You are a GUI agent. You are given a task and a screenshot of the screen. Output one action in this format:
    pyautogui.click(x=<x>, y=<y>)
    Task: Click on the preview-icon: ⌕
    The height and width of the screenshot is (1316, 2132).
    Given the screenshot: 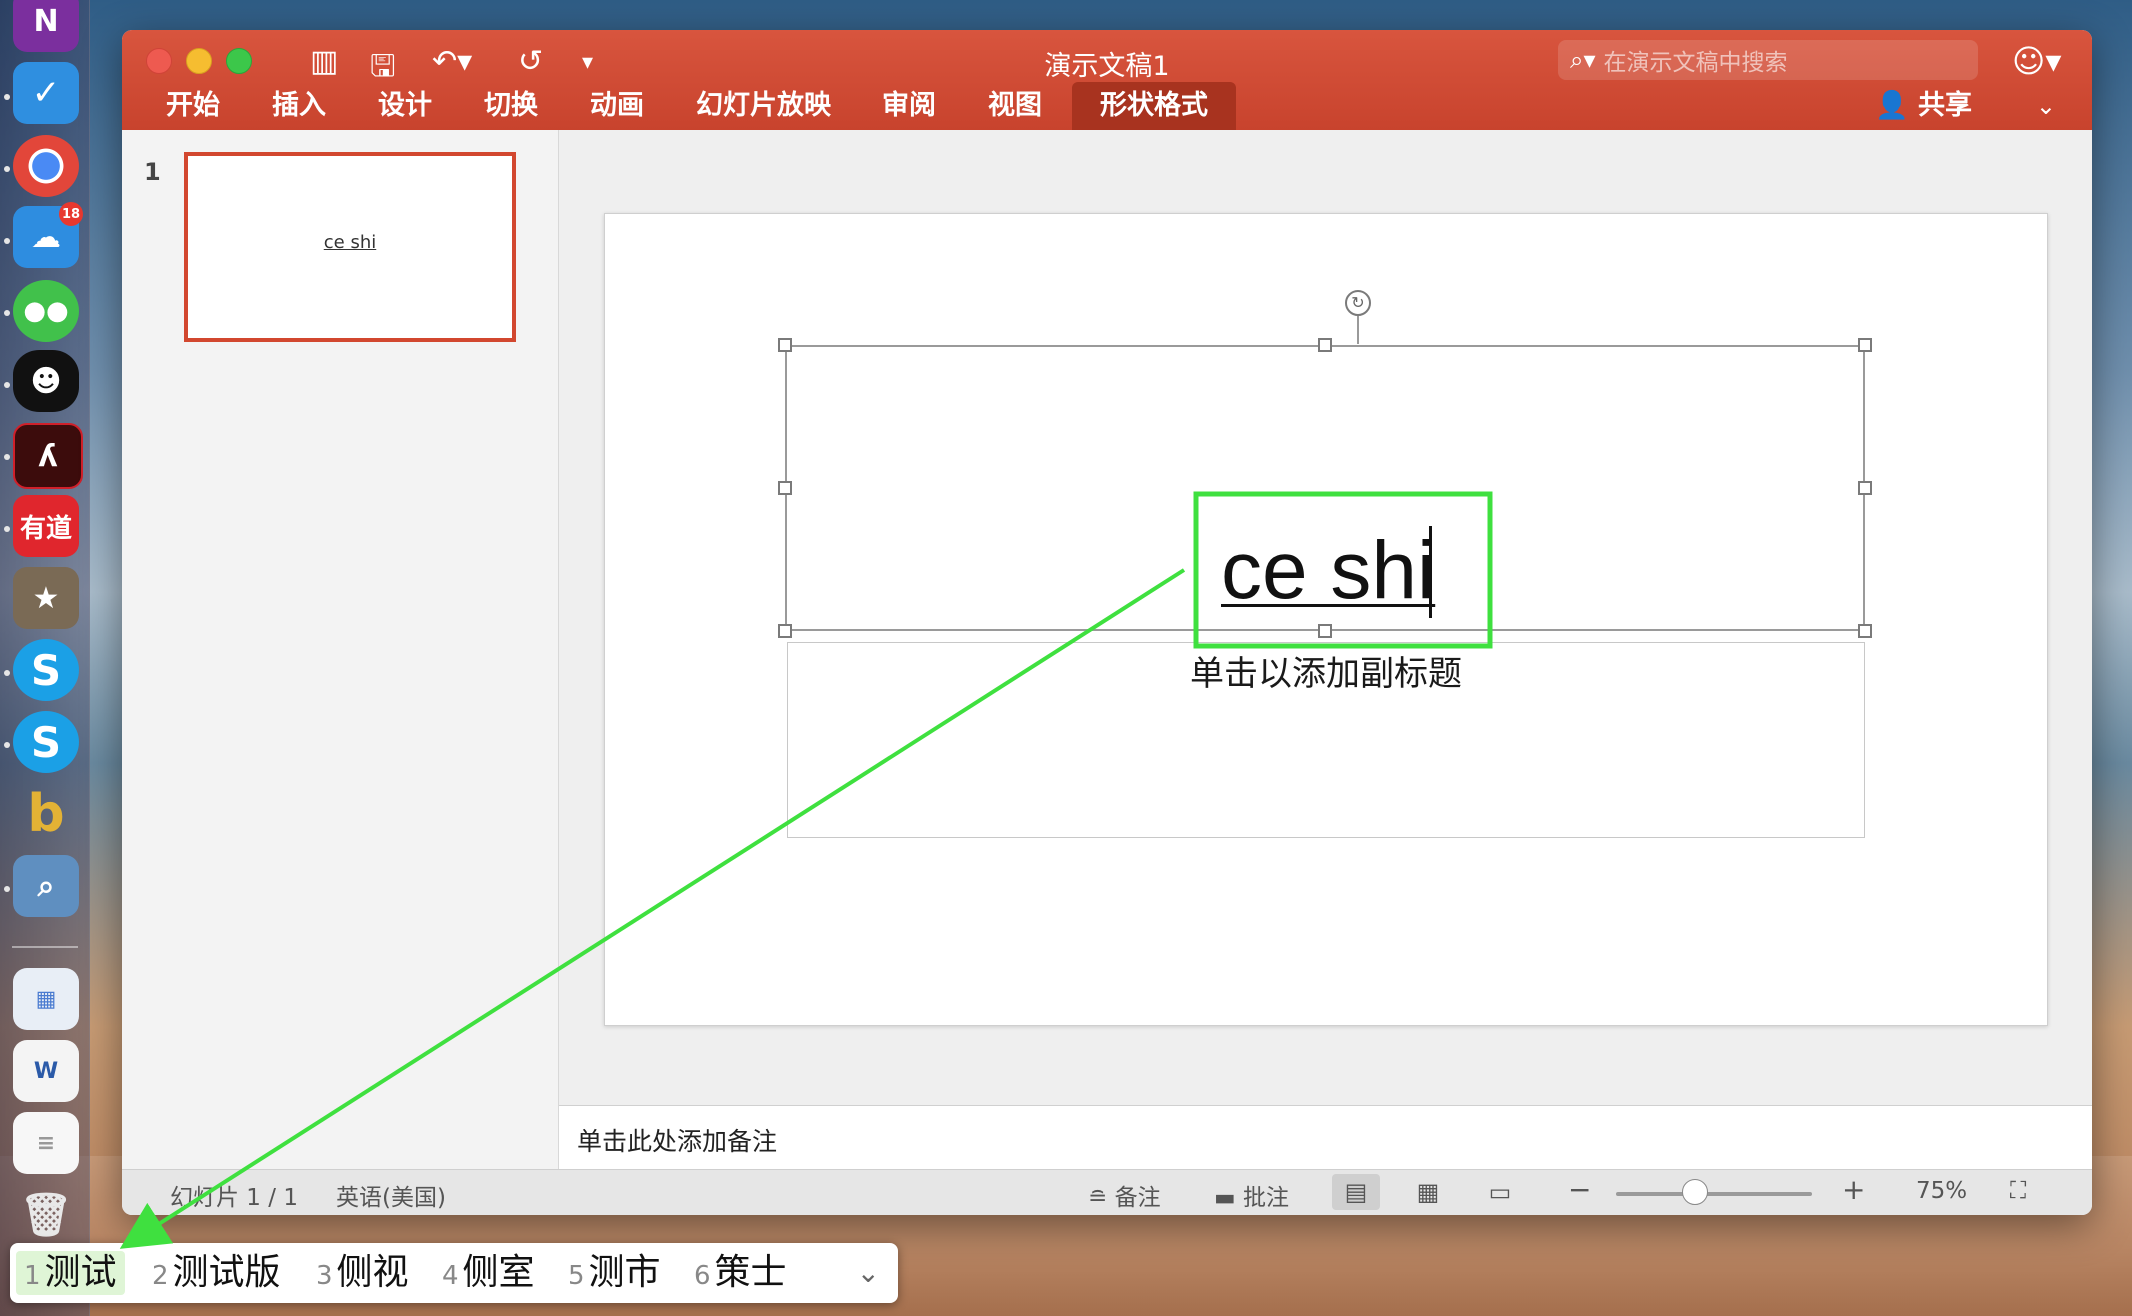 What is the action you would take?
    pyautogui.click(x=46, y=886)
    